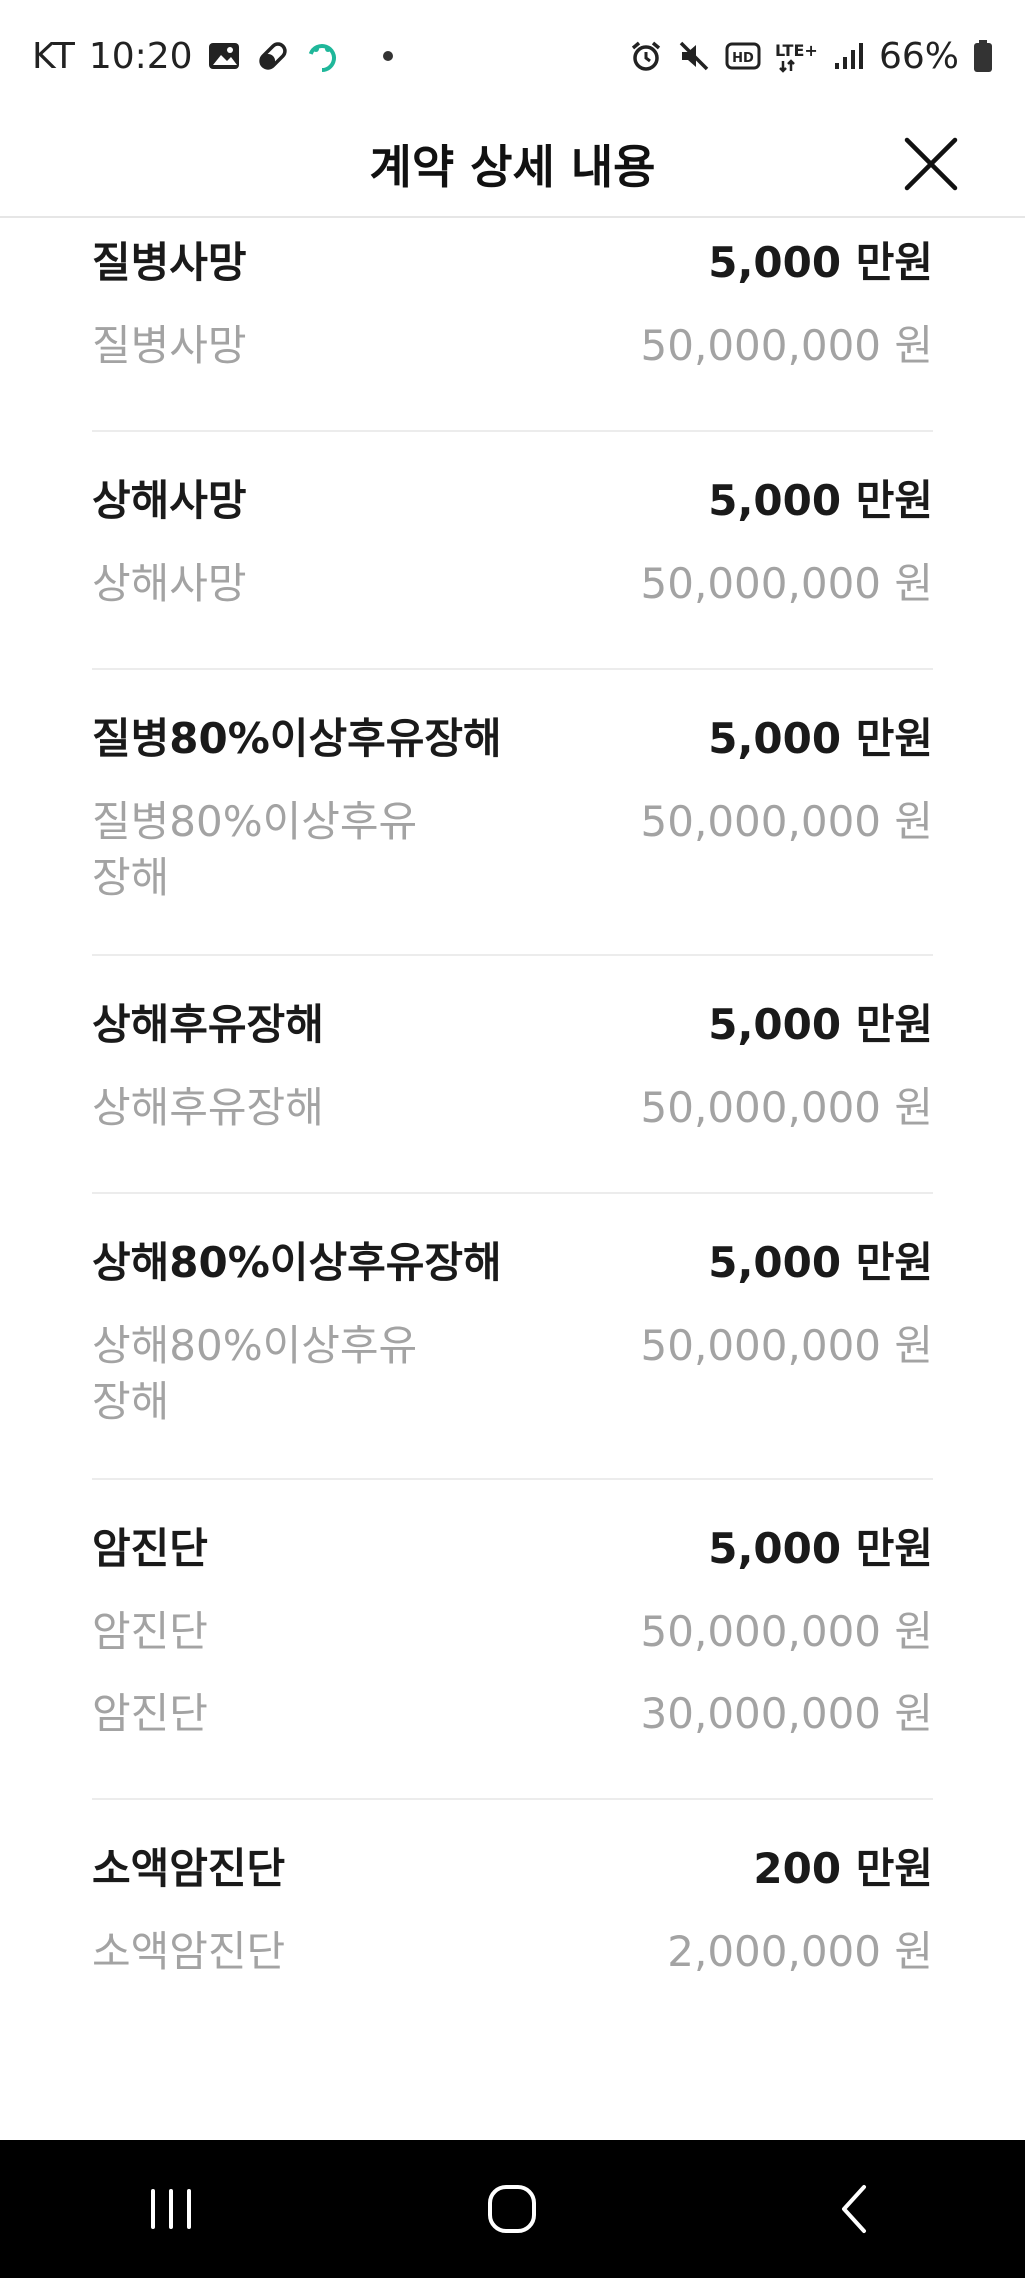  What do you see at coordinates (169, 500) in the screenshot?
I see `coverage-title: 상해사망` at bounding box center [169, 500].